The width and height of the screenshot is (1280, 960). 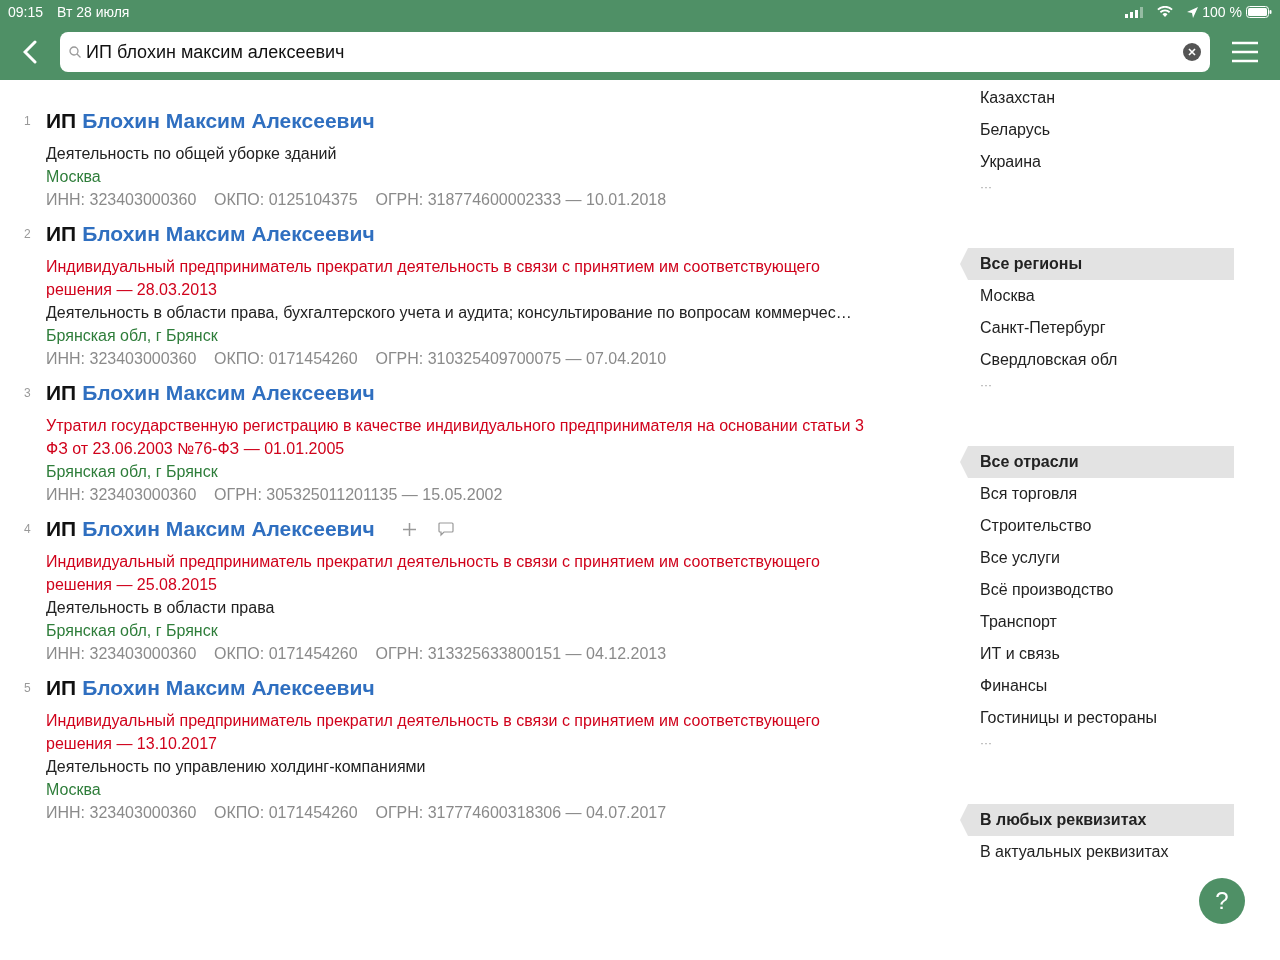 What do you see at coordinates (1097, 462) in the screenshot?
I see `filter-item: Все отрасли` at bounding box center [1097, 462].